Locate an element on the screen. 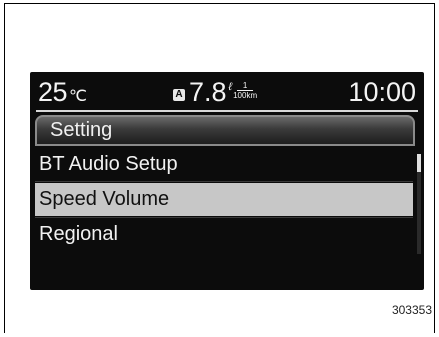 The image size is (439, 337). fuel-unit-fraction: 1 100km is located at coordinates (245, 90).